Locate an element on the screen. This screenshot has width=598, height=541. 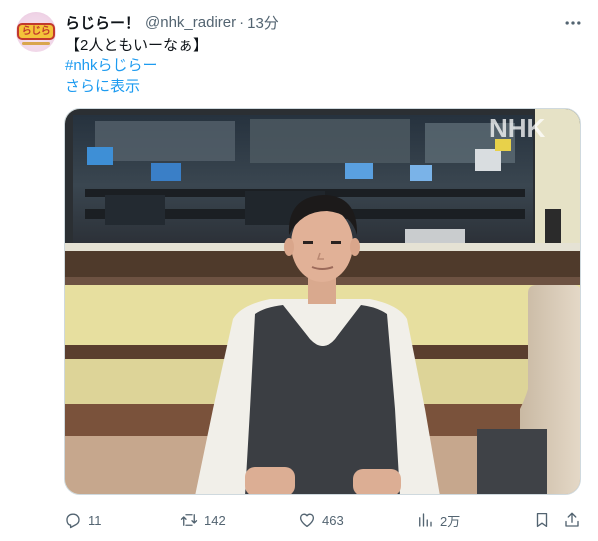
display-name: らじらー！ is located at coordinates (102, 22).